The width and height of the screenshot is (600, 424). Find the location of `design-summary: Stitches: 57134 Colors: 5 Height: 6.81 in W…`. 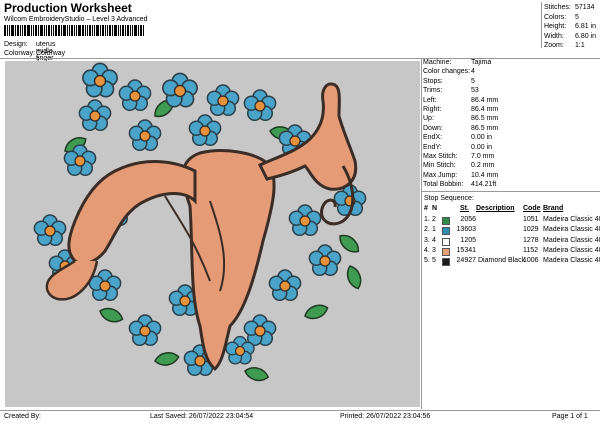

design-summary: Stitches: 57134 Colors: 5 Height: 6.81 in W… is located at coordinates (572, 28).